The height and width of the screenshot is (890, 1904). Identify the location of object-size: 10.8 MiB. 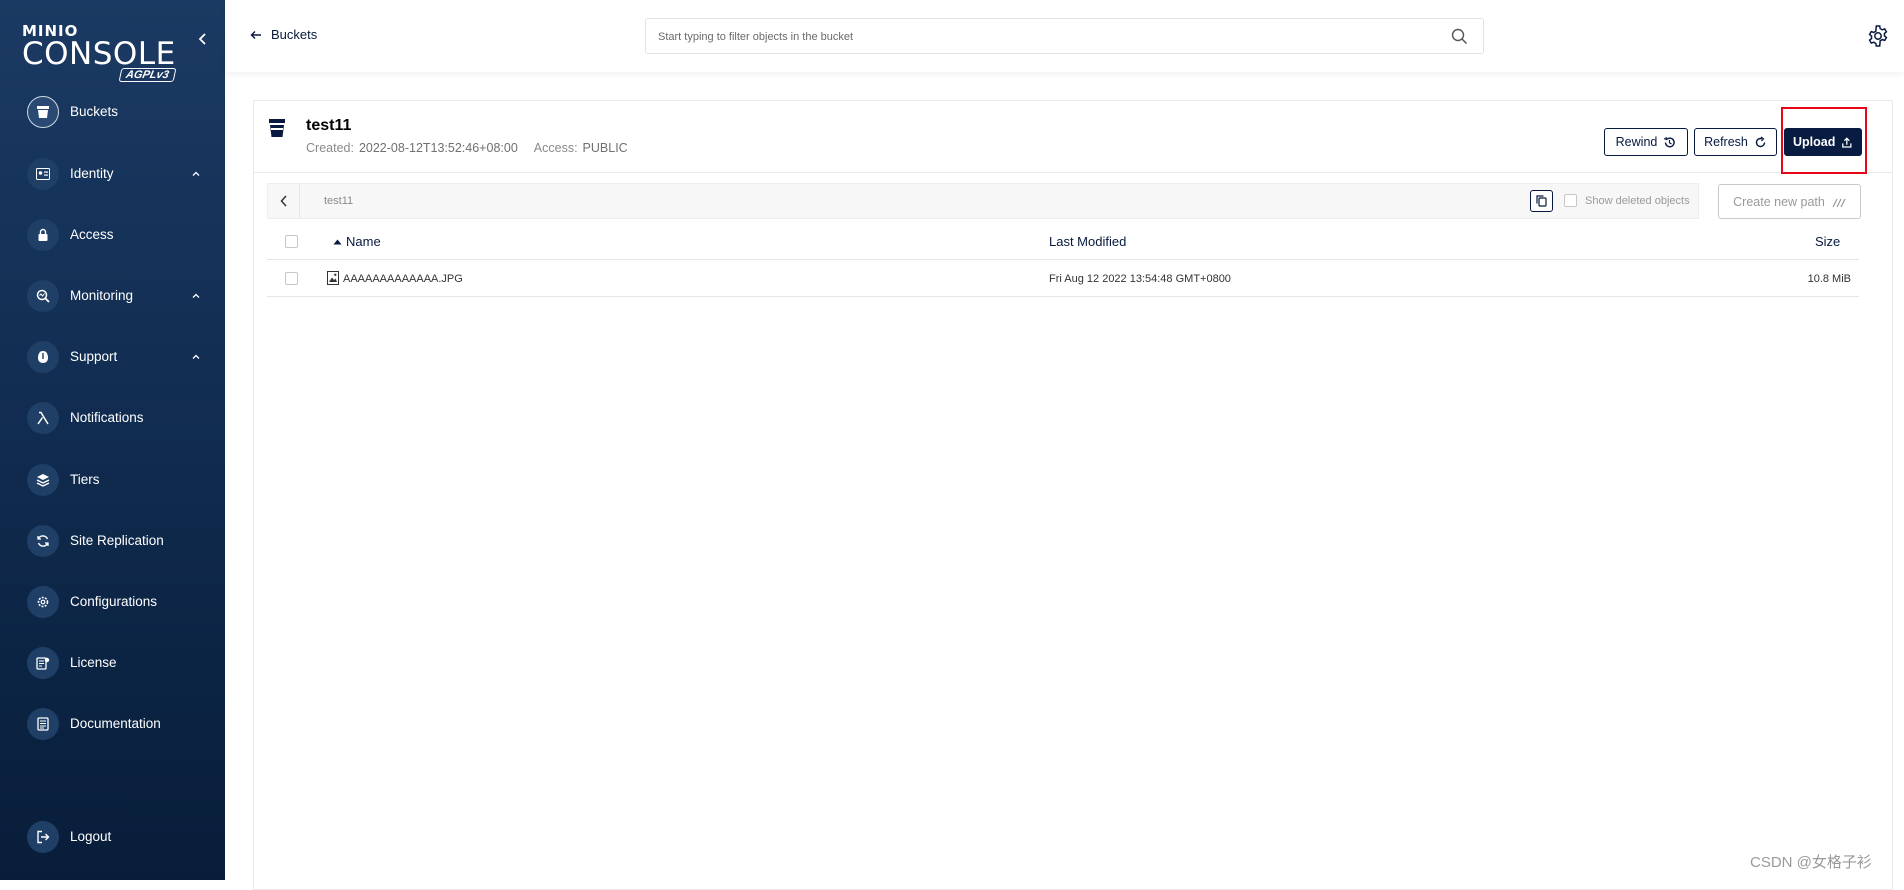
(1829, 279).